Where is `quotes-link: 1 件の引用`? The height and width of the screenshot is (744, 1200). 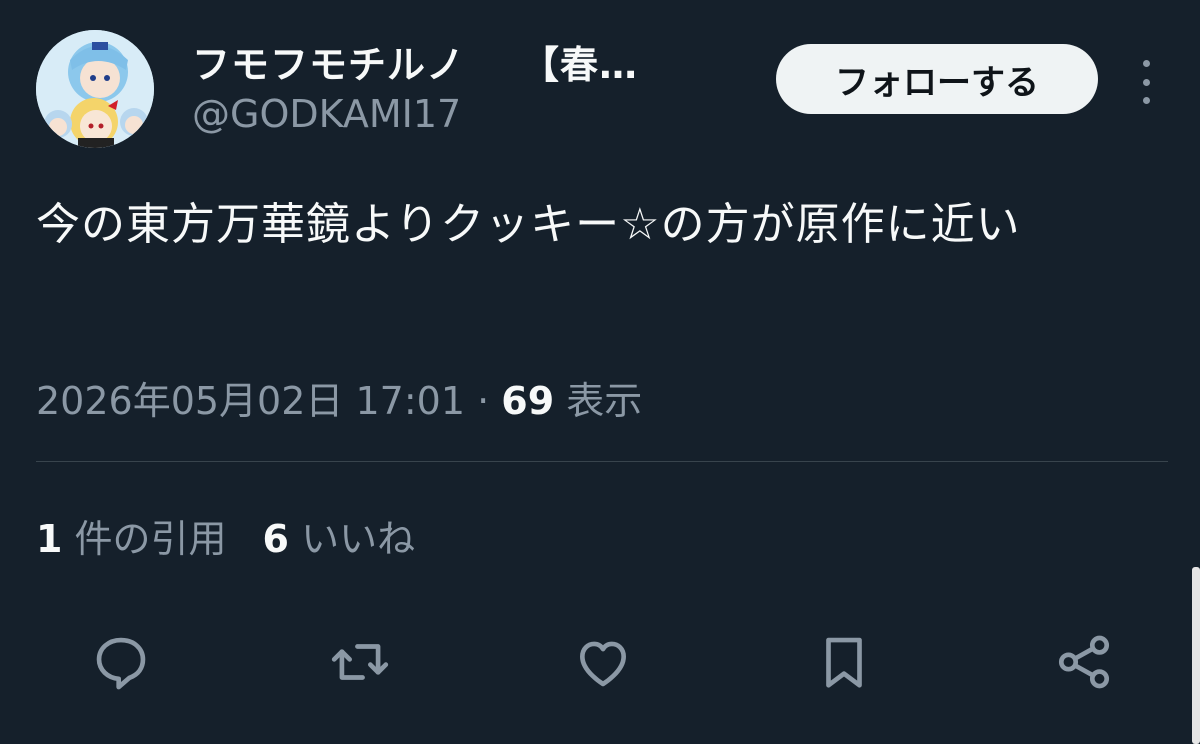 quotes-link: 1 件の引用 is located at coordinates (131, 539).